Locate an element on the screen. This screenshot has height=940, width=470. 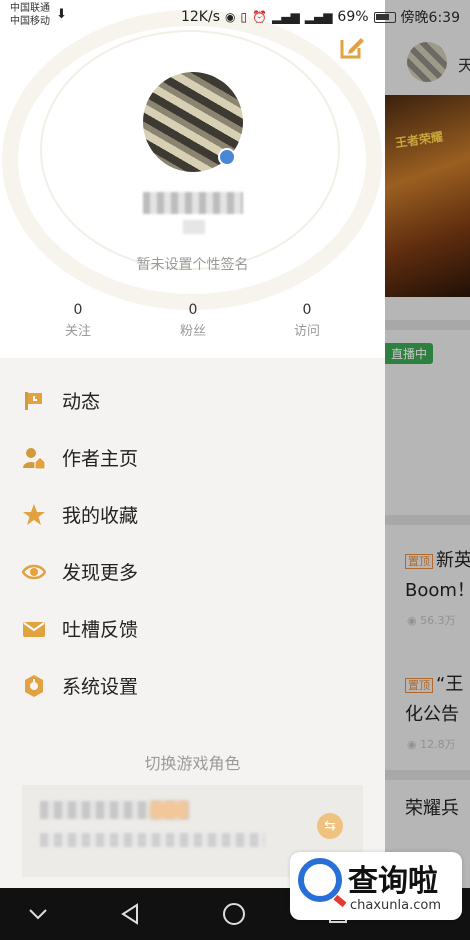
watermark-text: 查询啦 is located at coordinates (393, 881).